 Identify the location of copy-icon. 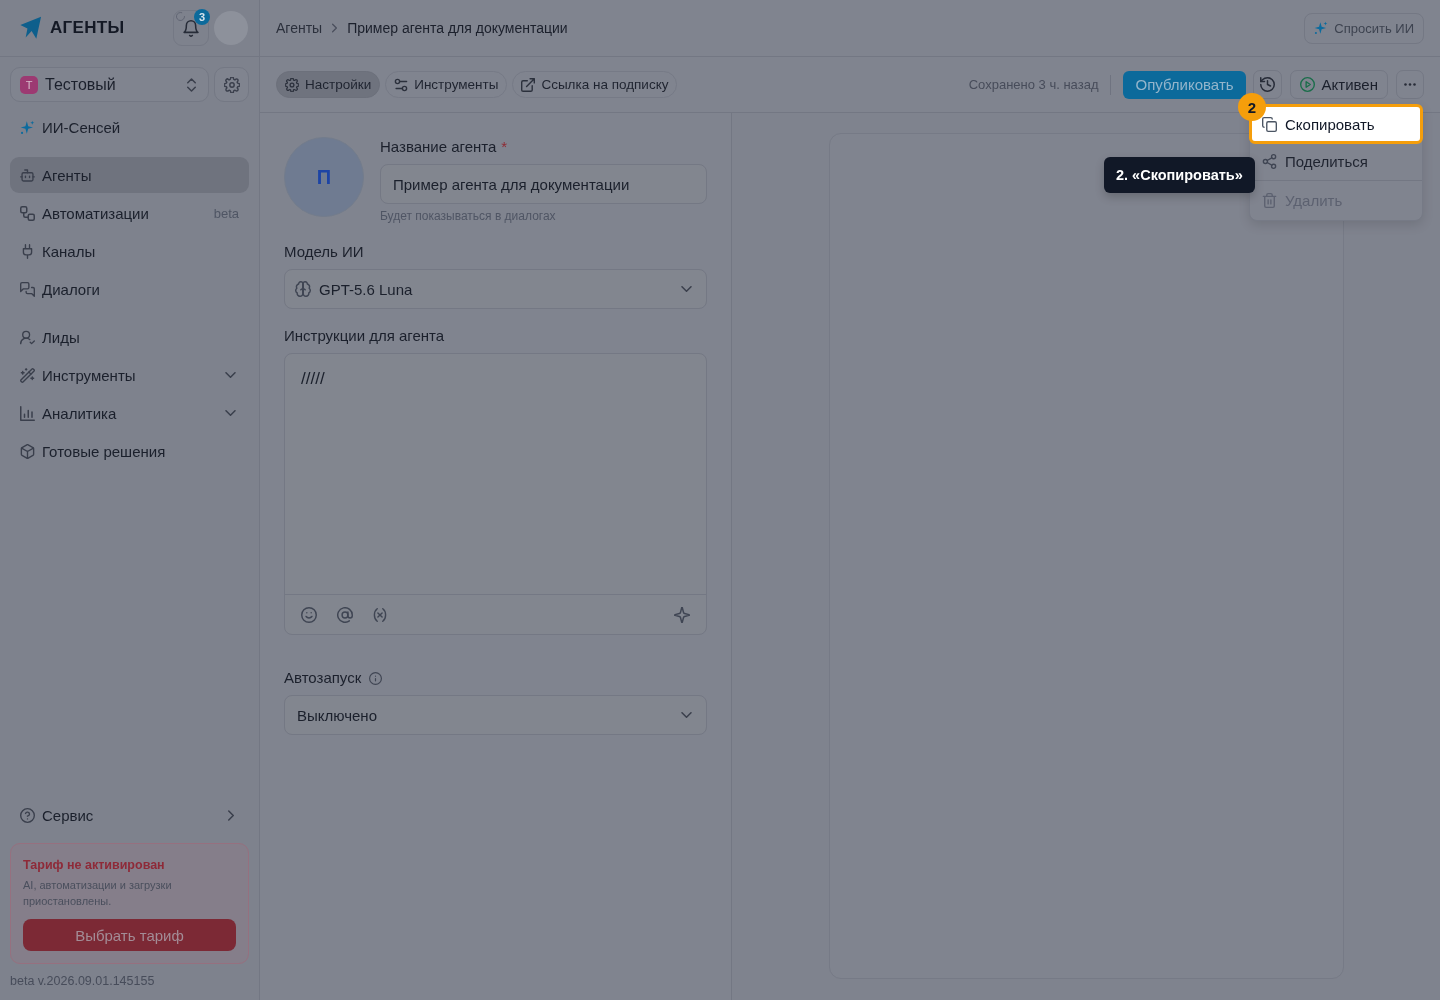
(1269, 124).